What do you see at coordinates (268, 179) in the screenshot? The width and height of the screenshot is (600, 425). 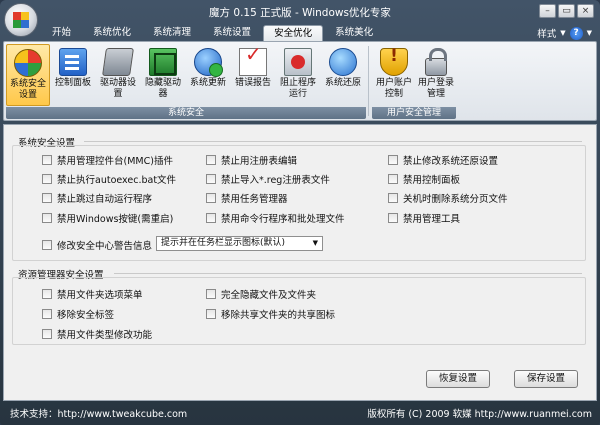 I see `option-disable-reg-import: 禁止导入*.reg注册表文件` at bounding box center [268, 179].